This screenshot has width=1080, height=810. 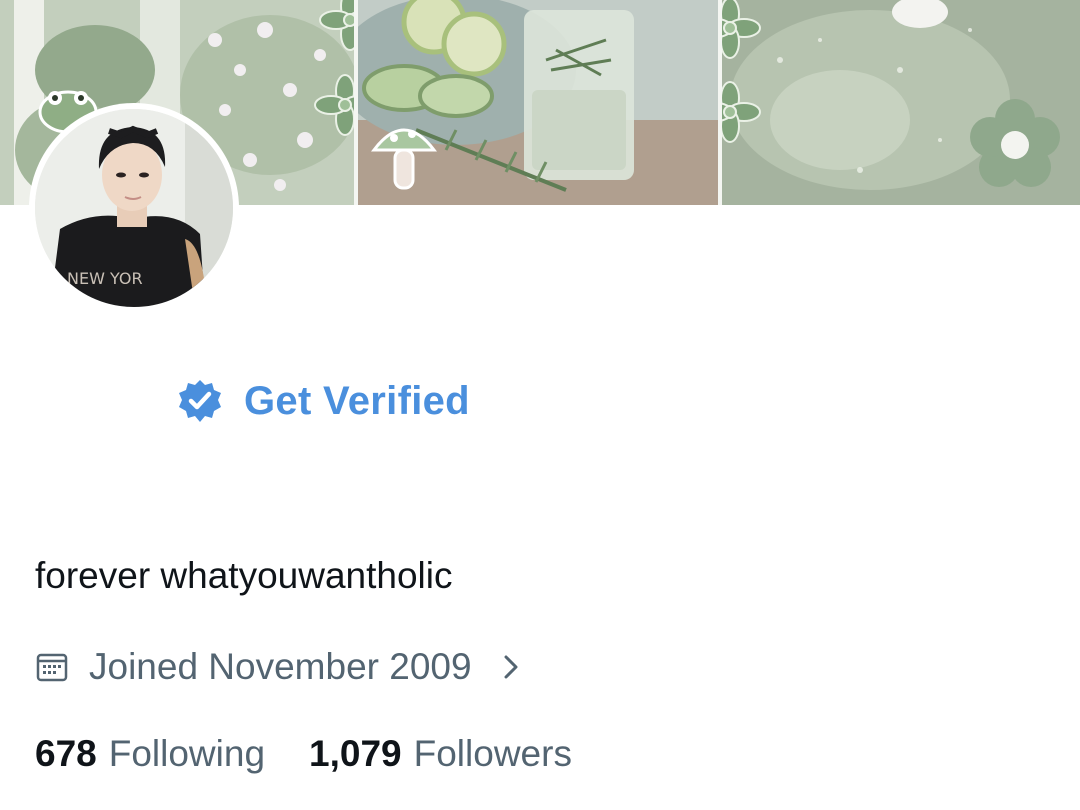 I want to click on joined-date-row: Joined November 2009, so click(x=279, y=667).